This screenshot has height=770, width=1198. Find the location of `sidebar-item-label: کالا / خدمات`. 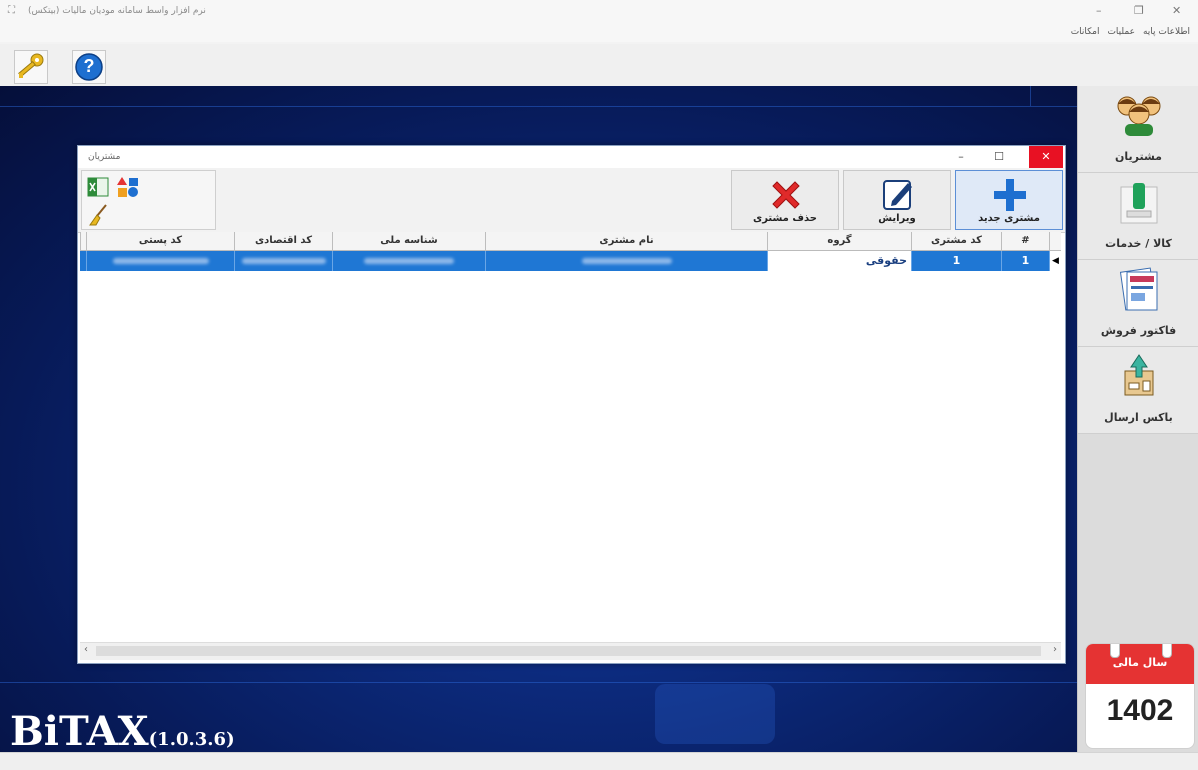

sidebar-item-label: کالا / خدمات is located at coordinates (1138, 243).